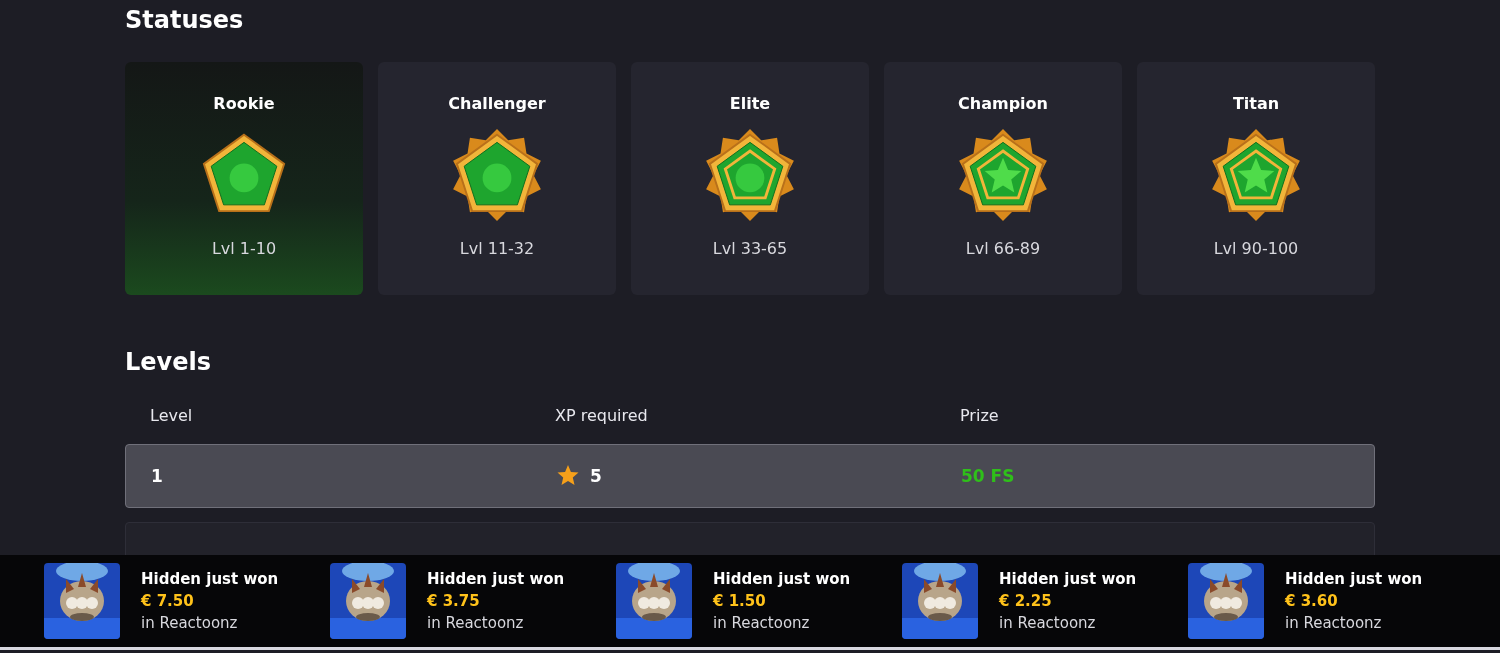 The width and height of the screenshot is (1500, 653). What do you see at coordinates (454, 601) in the screenshot?
I see `win-amount: € 3.75` at bounding box center [454, 601].